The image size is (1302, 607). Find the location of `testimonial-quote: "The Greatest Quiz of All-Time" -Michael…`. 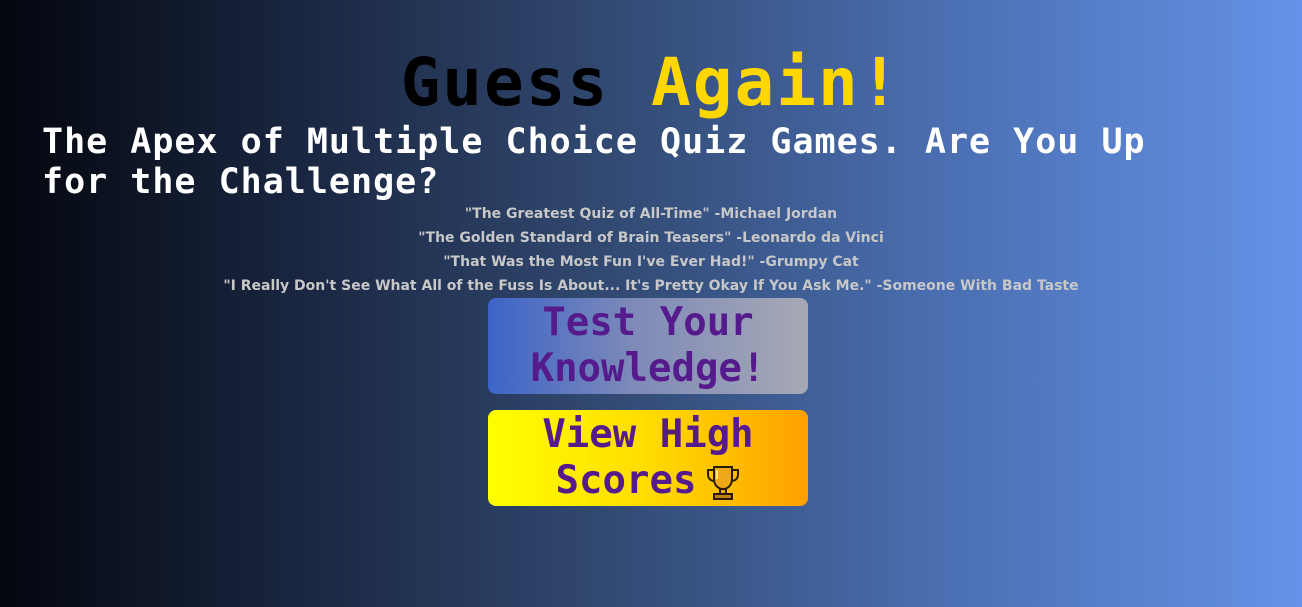

testimonial-quote: "The Greatest Quiz of All-Time" -Michael… is located at coordinates (651, 214).